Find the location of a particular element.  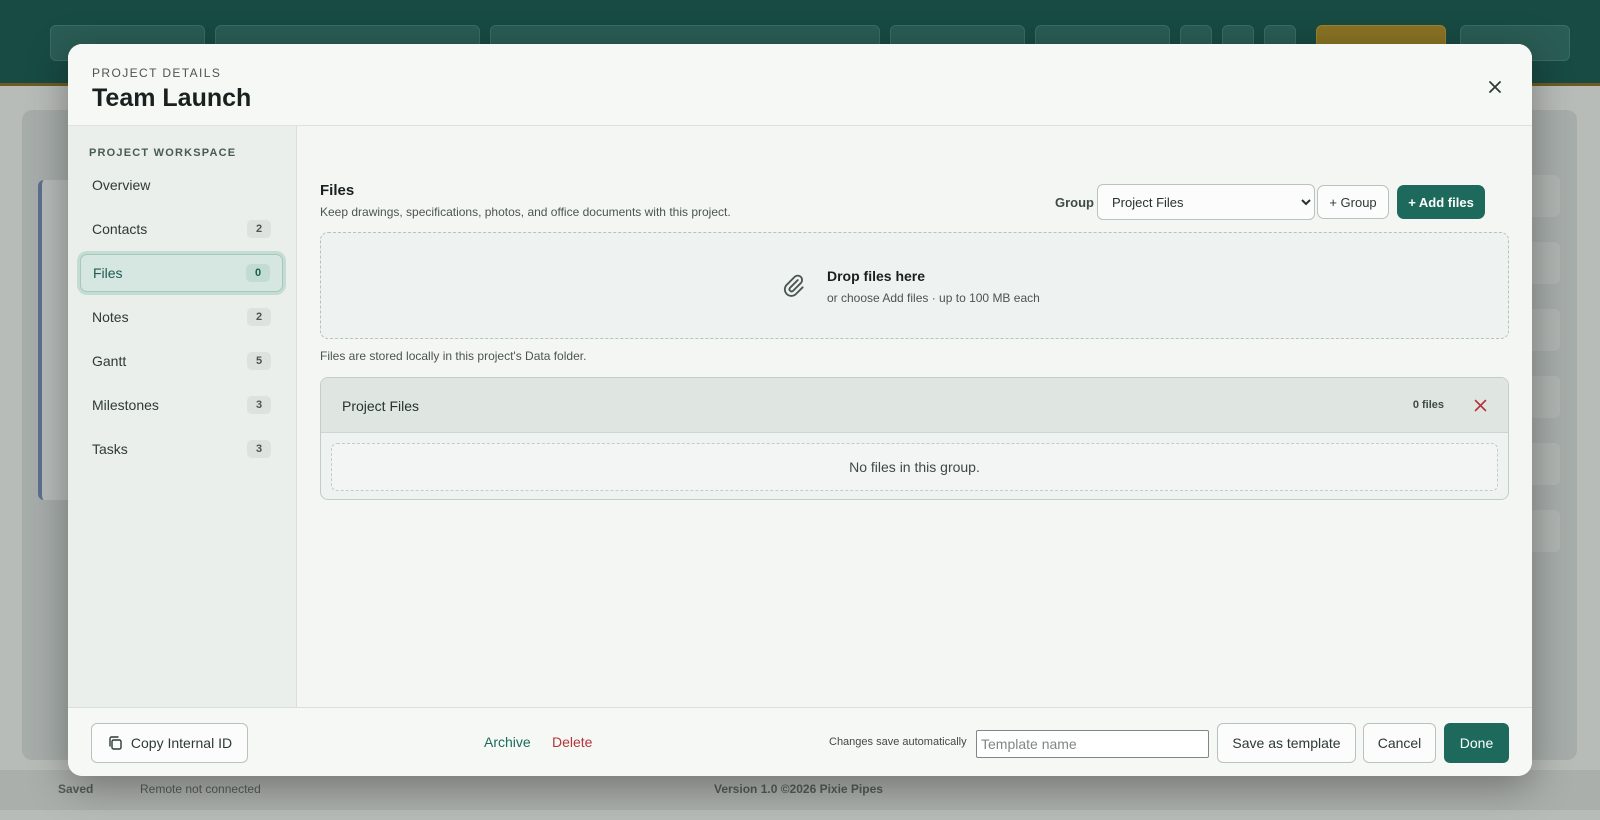

sidebar-item-label: Notes is located at coordinates (110, 317).